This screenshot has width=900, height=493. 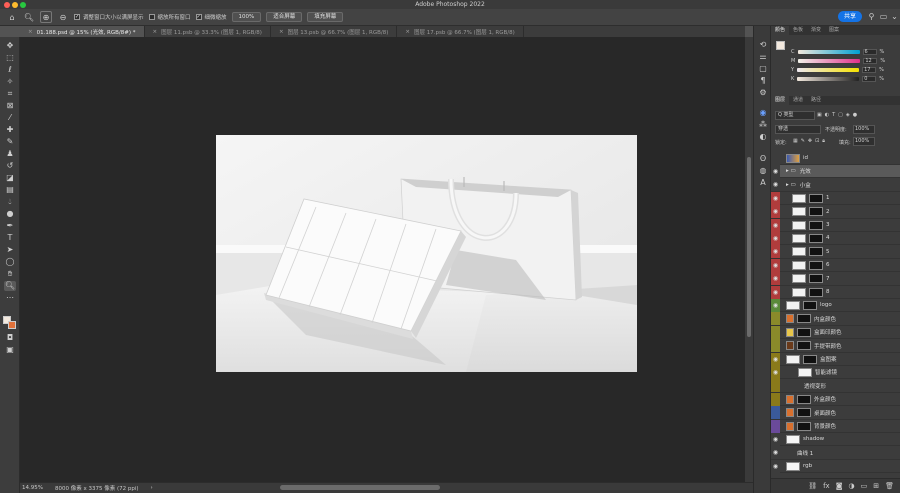 What do you see at coordinates (246, 17) in the screenshot?
I see `zoom-percent-button: 100%` at bounding box center [246, 17].